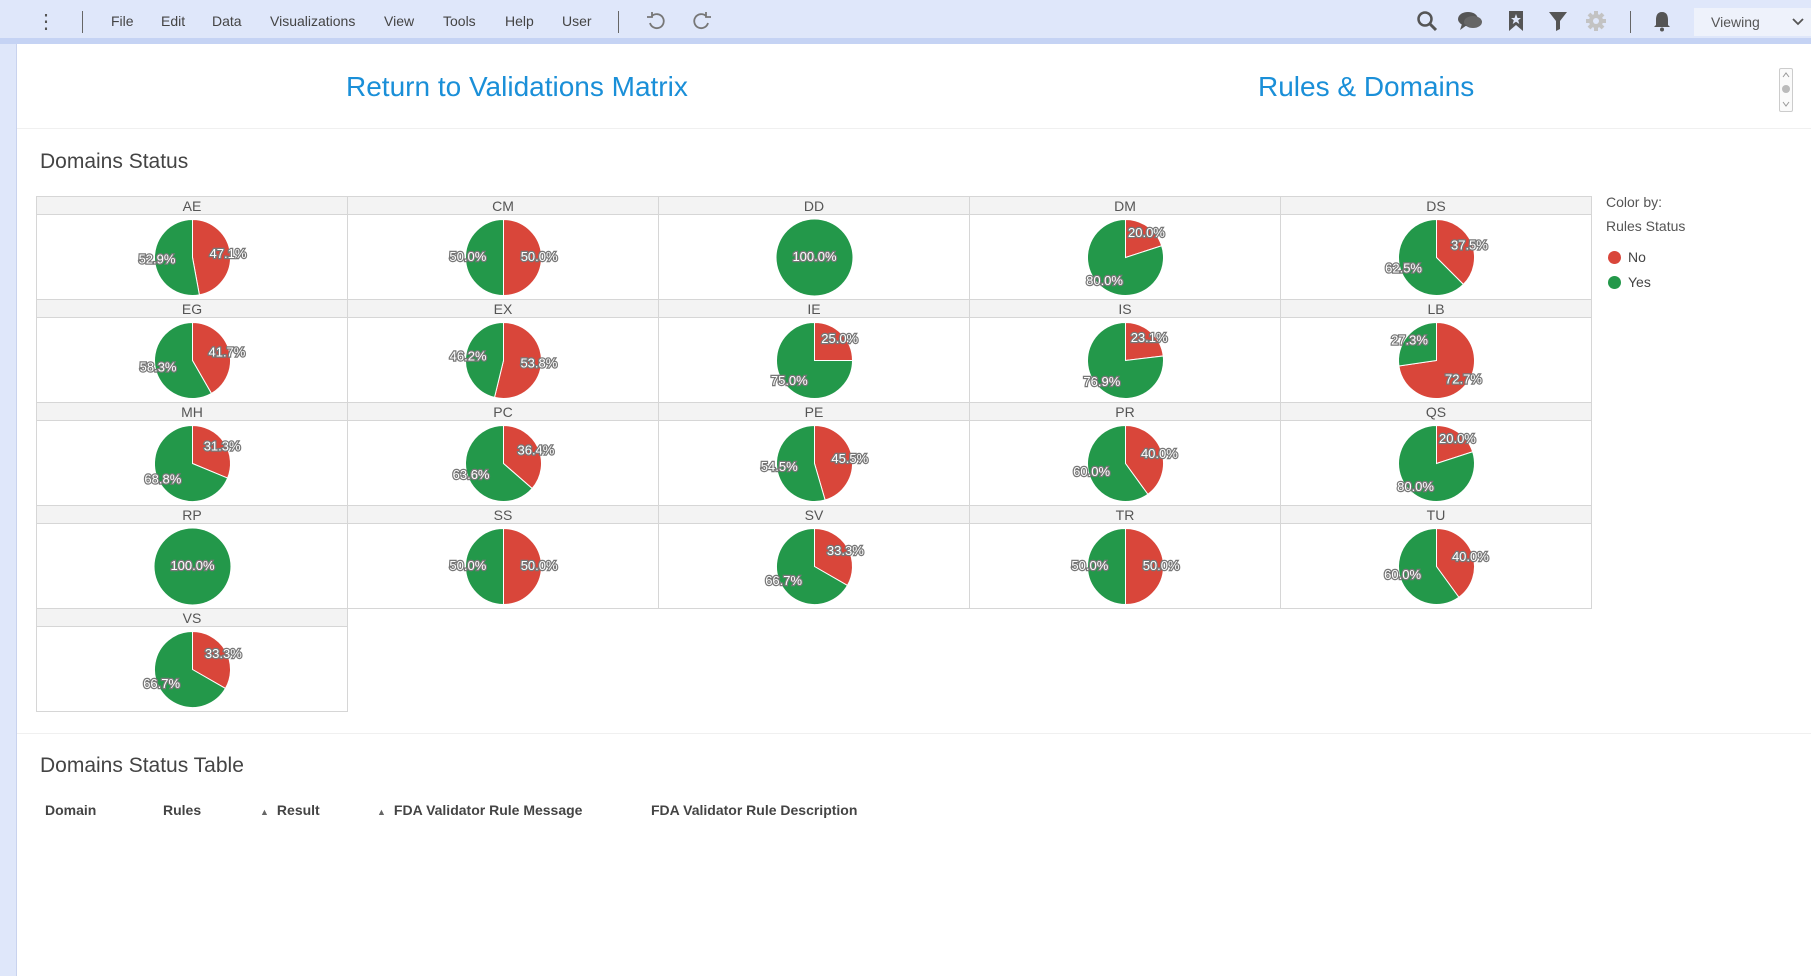  Describe the element at coordinates (122, 21) in the screenshot. I see `menu-file: File` at that location.